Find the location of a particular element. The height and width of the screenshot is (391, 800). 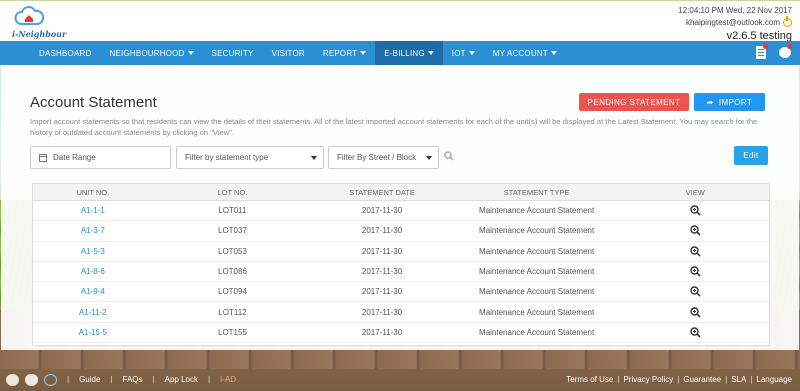

nav-e-billing: E-BILLING is located at coordinates (409, 53).